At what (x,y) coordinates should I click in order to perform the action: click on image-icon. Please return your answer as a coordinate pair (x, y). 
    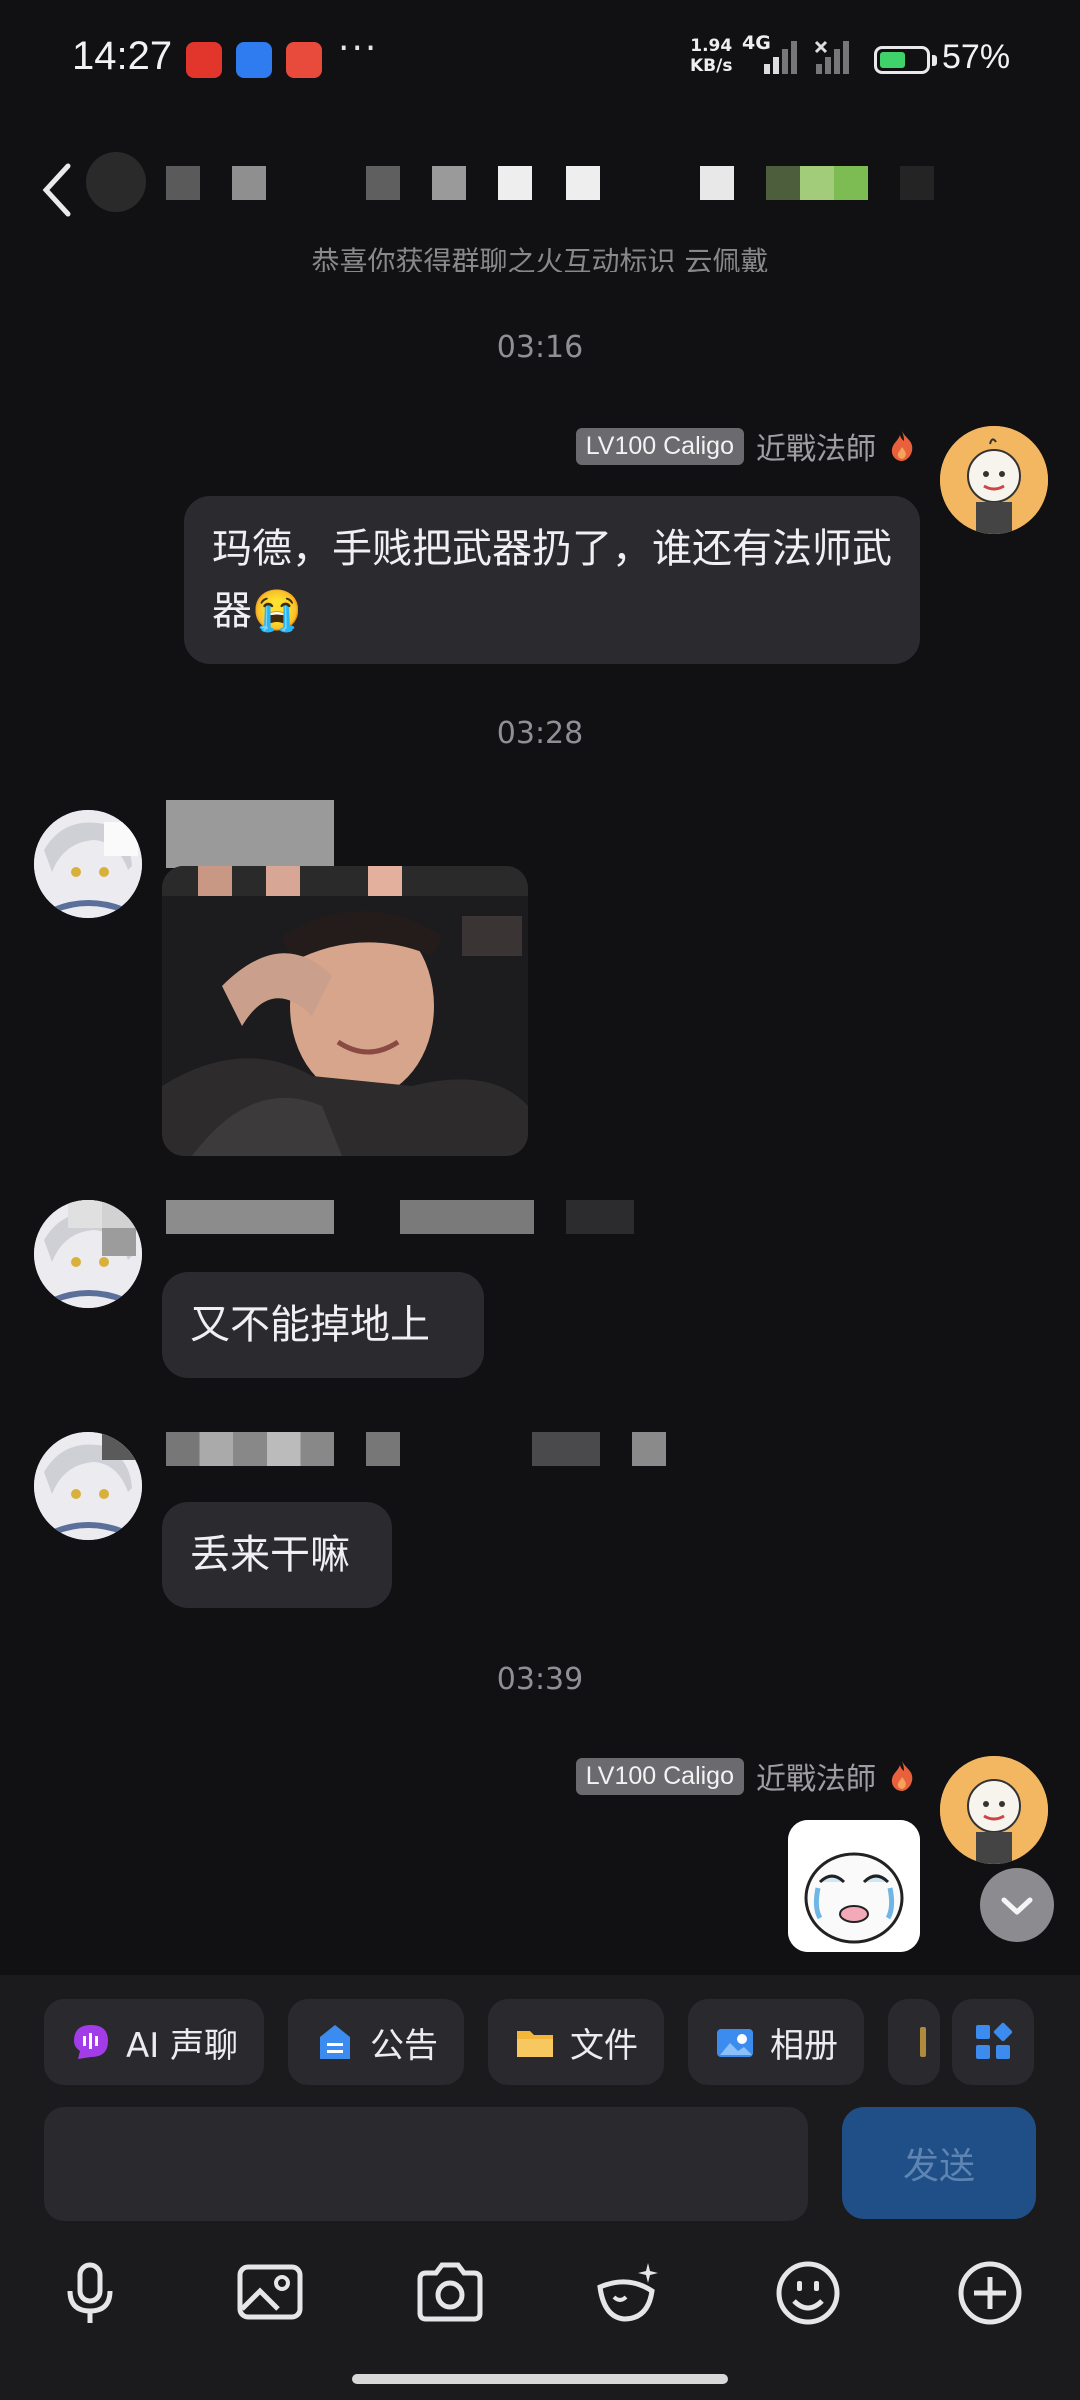
    Looking at the image, I should click on (270, 2293).